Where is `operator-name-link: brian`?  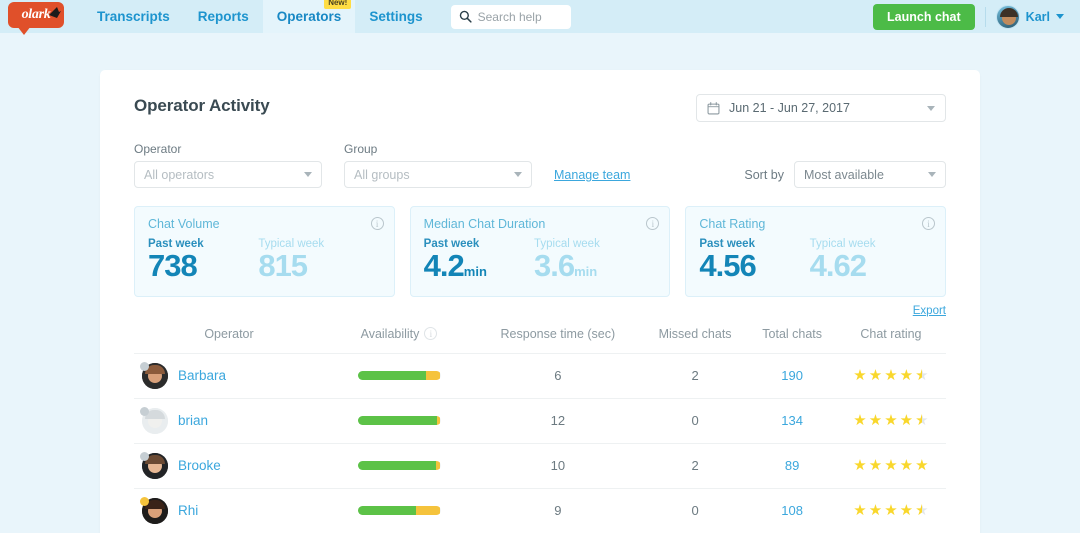
operator-name-link: brian is located at coordinates (193, 420).